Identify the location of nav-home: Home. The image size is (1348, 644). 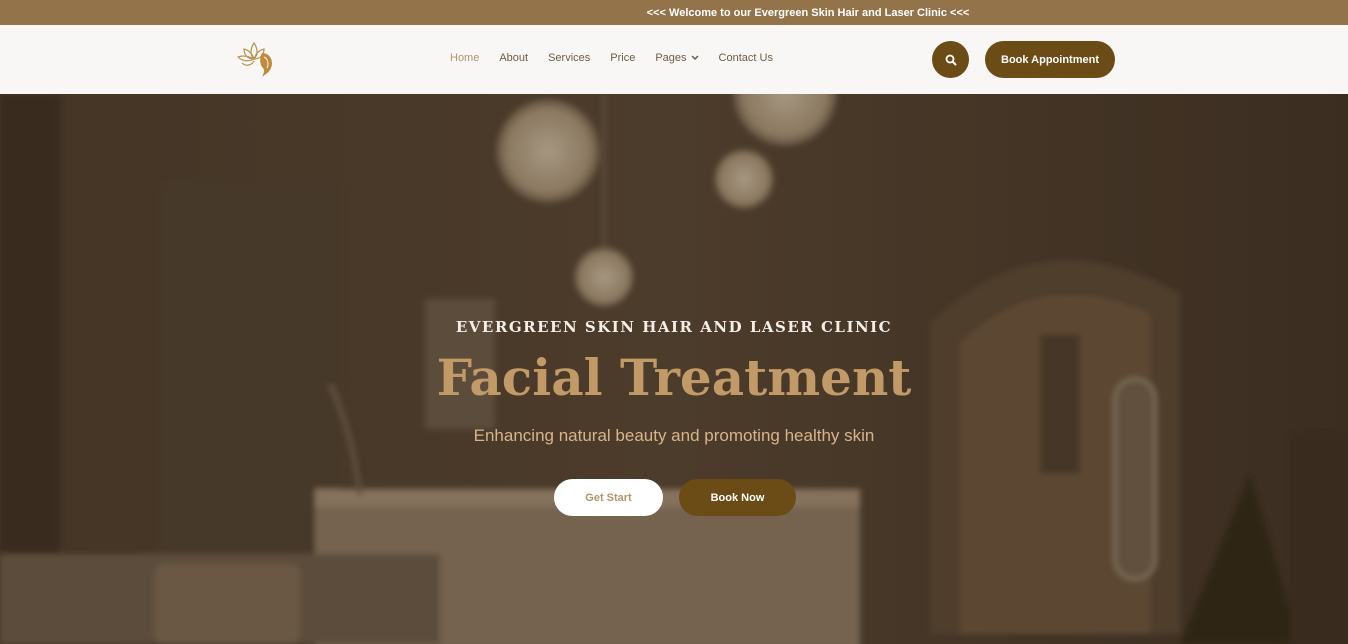
(464, 58).